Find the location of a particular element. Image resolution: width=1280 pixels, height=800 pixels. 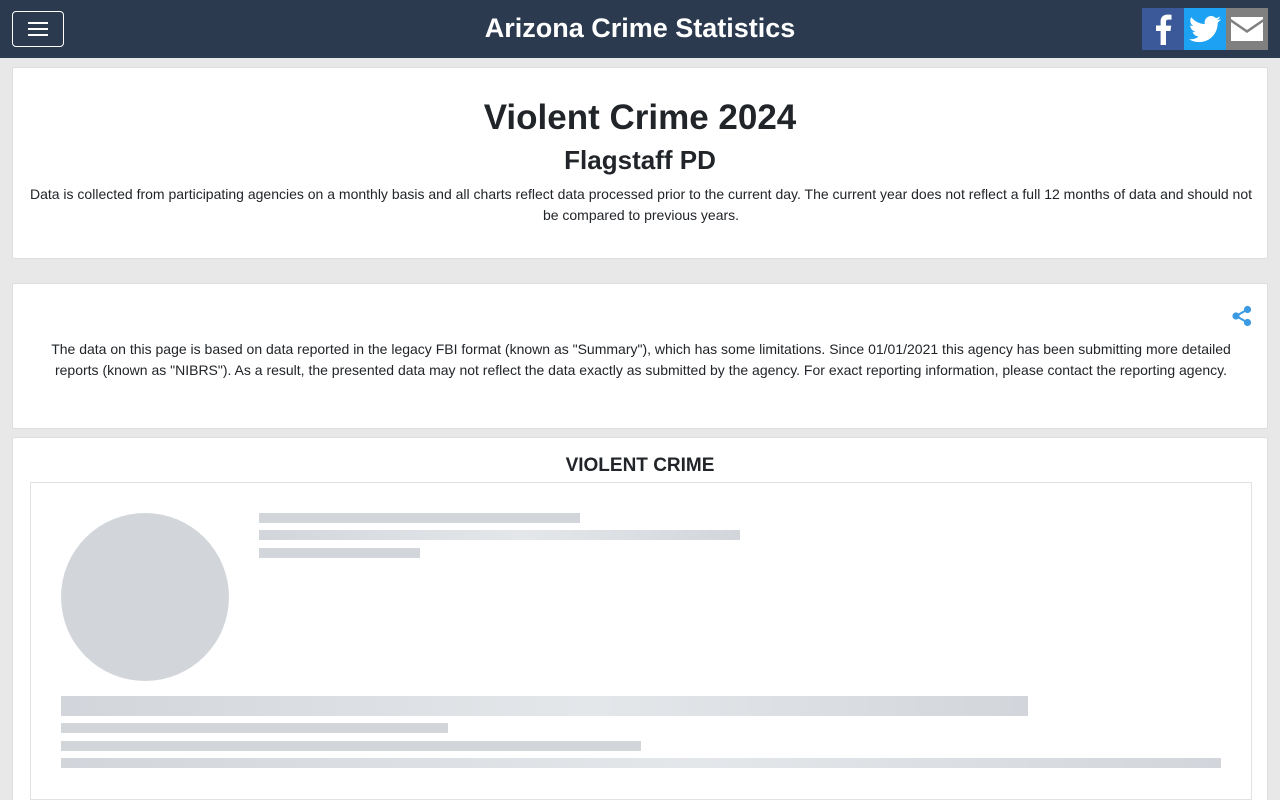

hamburger-menu-icon is located at coordinates (38, 29).